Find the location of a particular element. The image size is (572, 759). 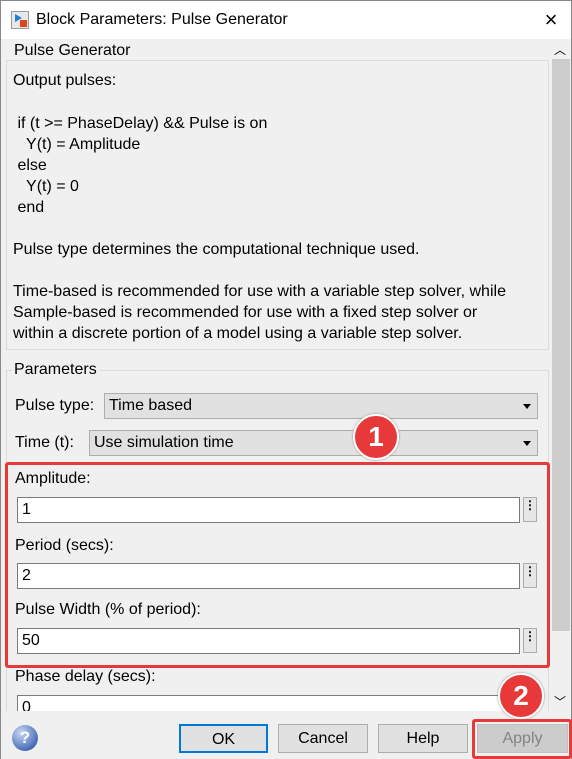

description-line: end is located at coordinates (29, 207).